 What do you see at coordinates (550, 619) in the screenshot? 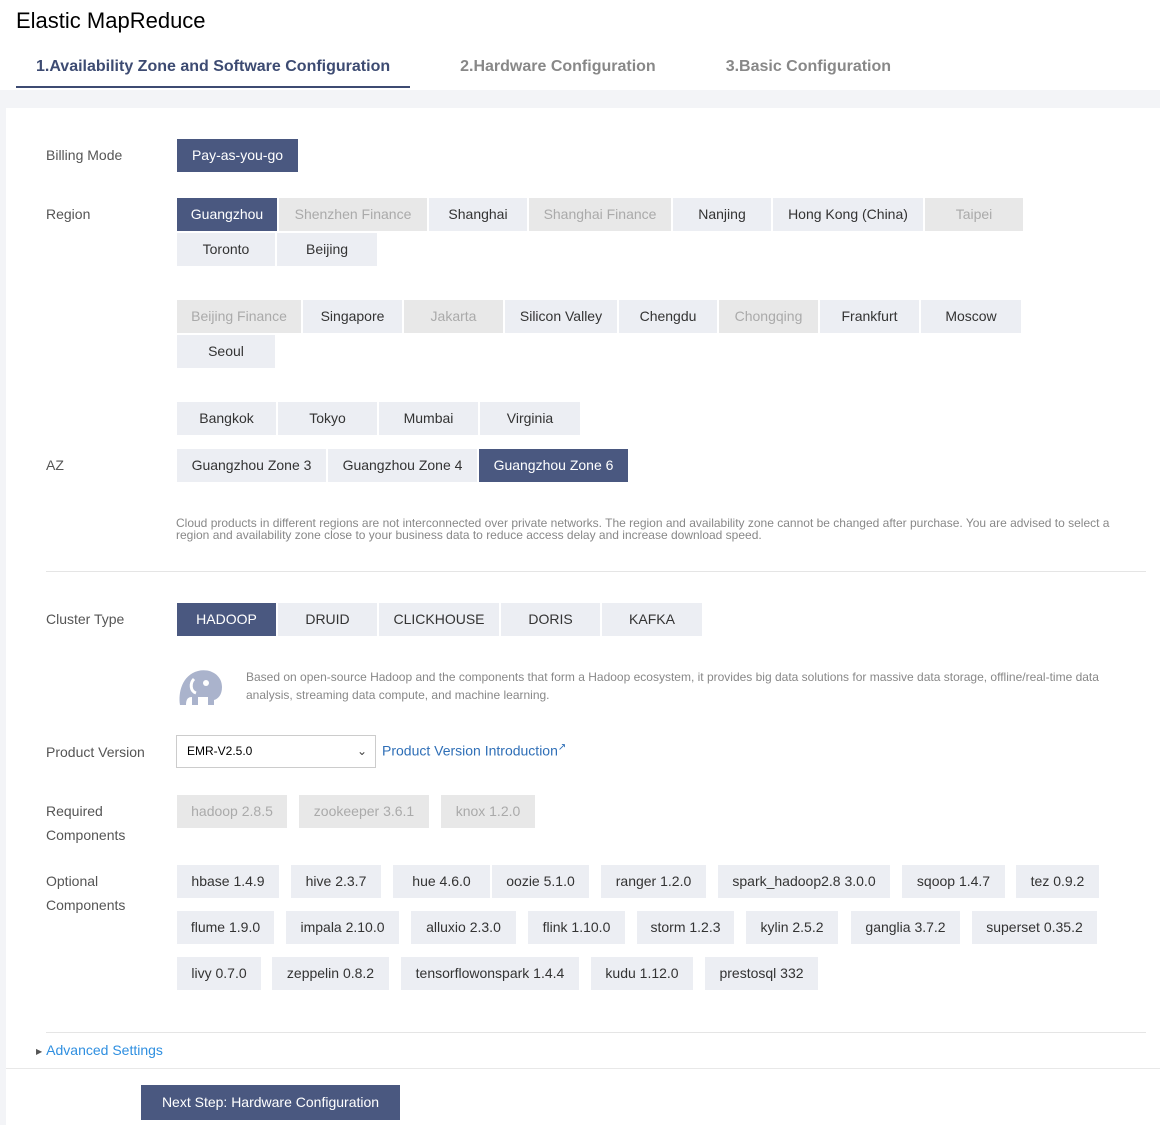
I see `cluster-option-doris: DORIS` at bounding box center [550, 619].